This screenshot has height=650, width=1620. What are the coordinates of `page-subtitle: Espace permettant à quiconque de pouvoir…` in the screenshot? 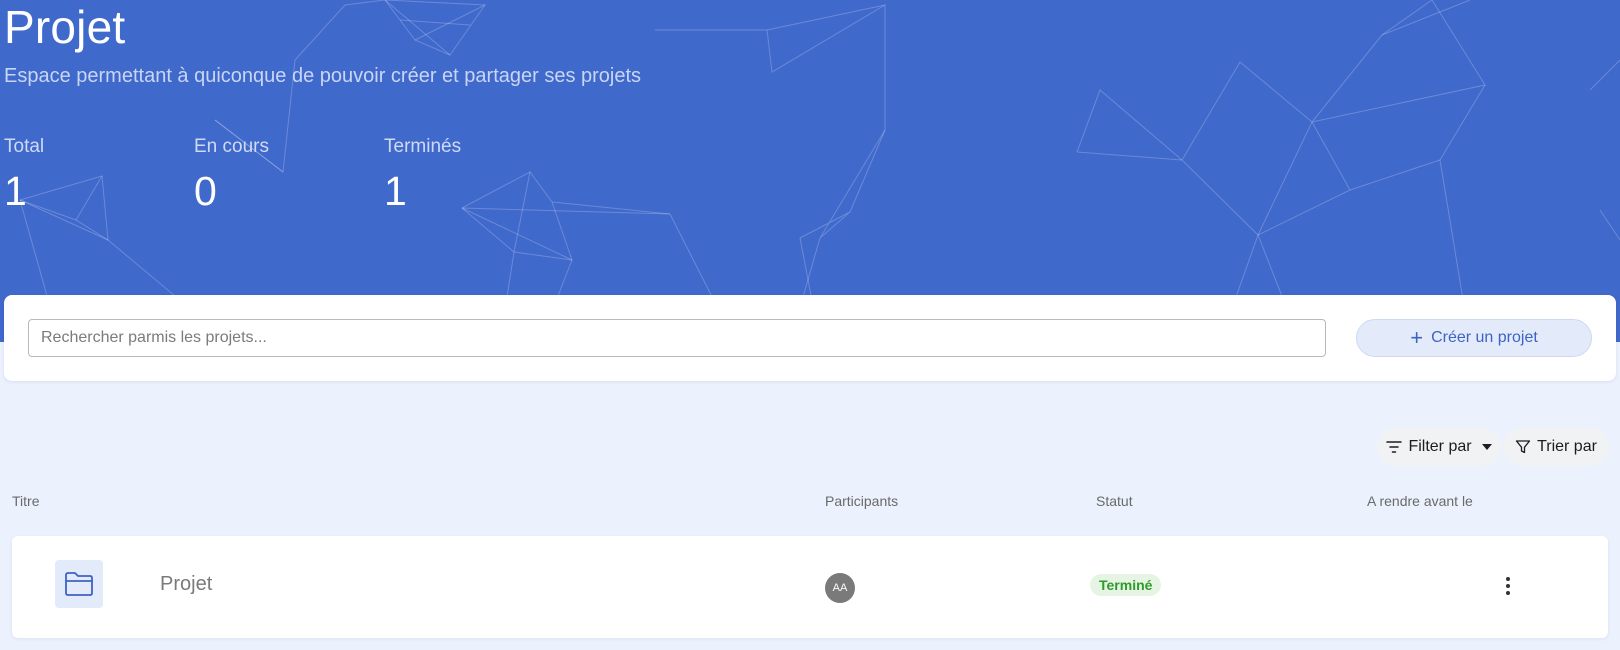 It's located at (323, 76).